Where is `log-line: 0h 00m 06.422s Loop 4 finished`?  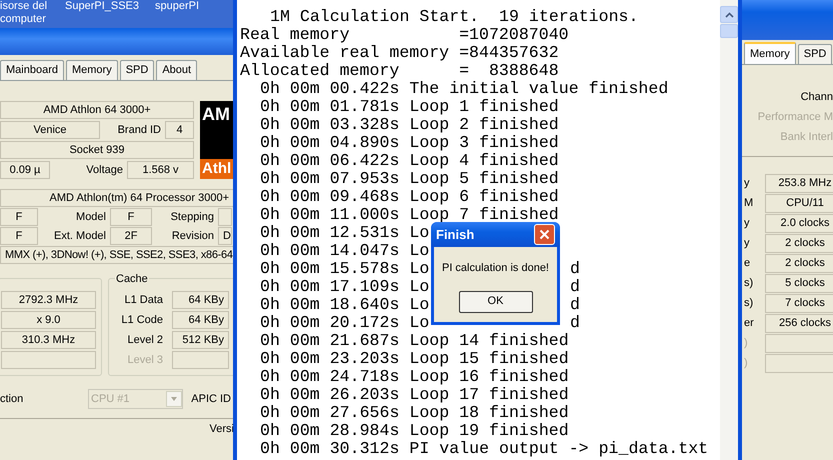
log-line: 0h 00m 06.422s Loop 4 finished is located at coordinates (409, 160).